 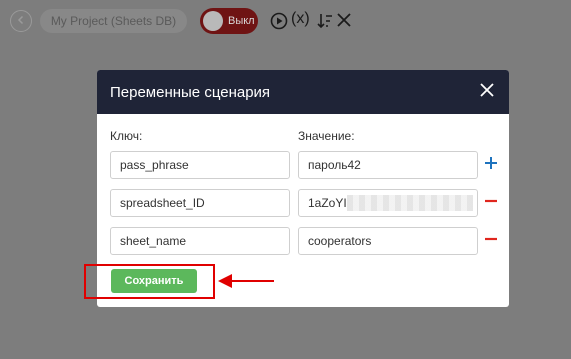 What do you see at coordinates (154, 165) in the screenshot?
I see `key-input-value: pass_phrase` at bounding box center [154, 165].